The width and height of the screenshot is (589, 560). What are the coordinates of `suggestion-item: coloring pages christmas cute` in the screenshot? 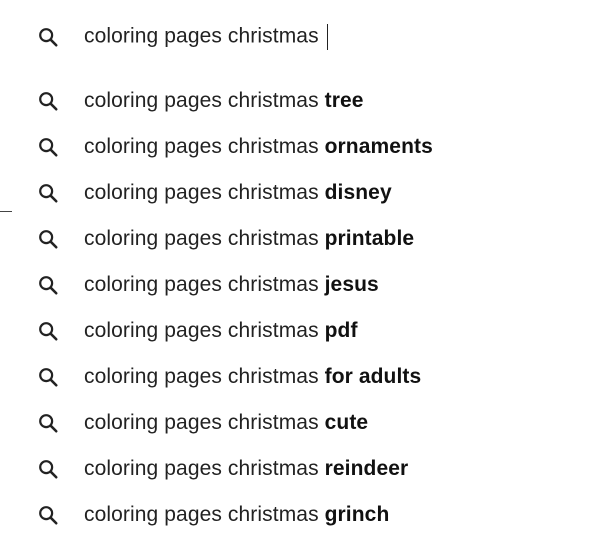 It's located at (294, 423).